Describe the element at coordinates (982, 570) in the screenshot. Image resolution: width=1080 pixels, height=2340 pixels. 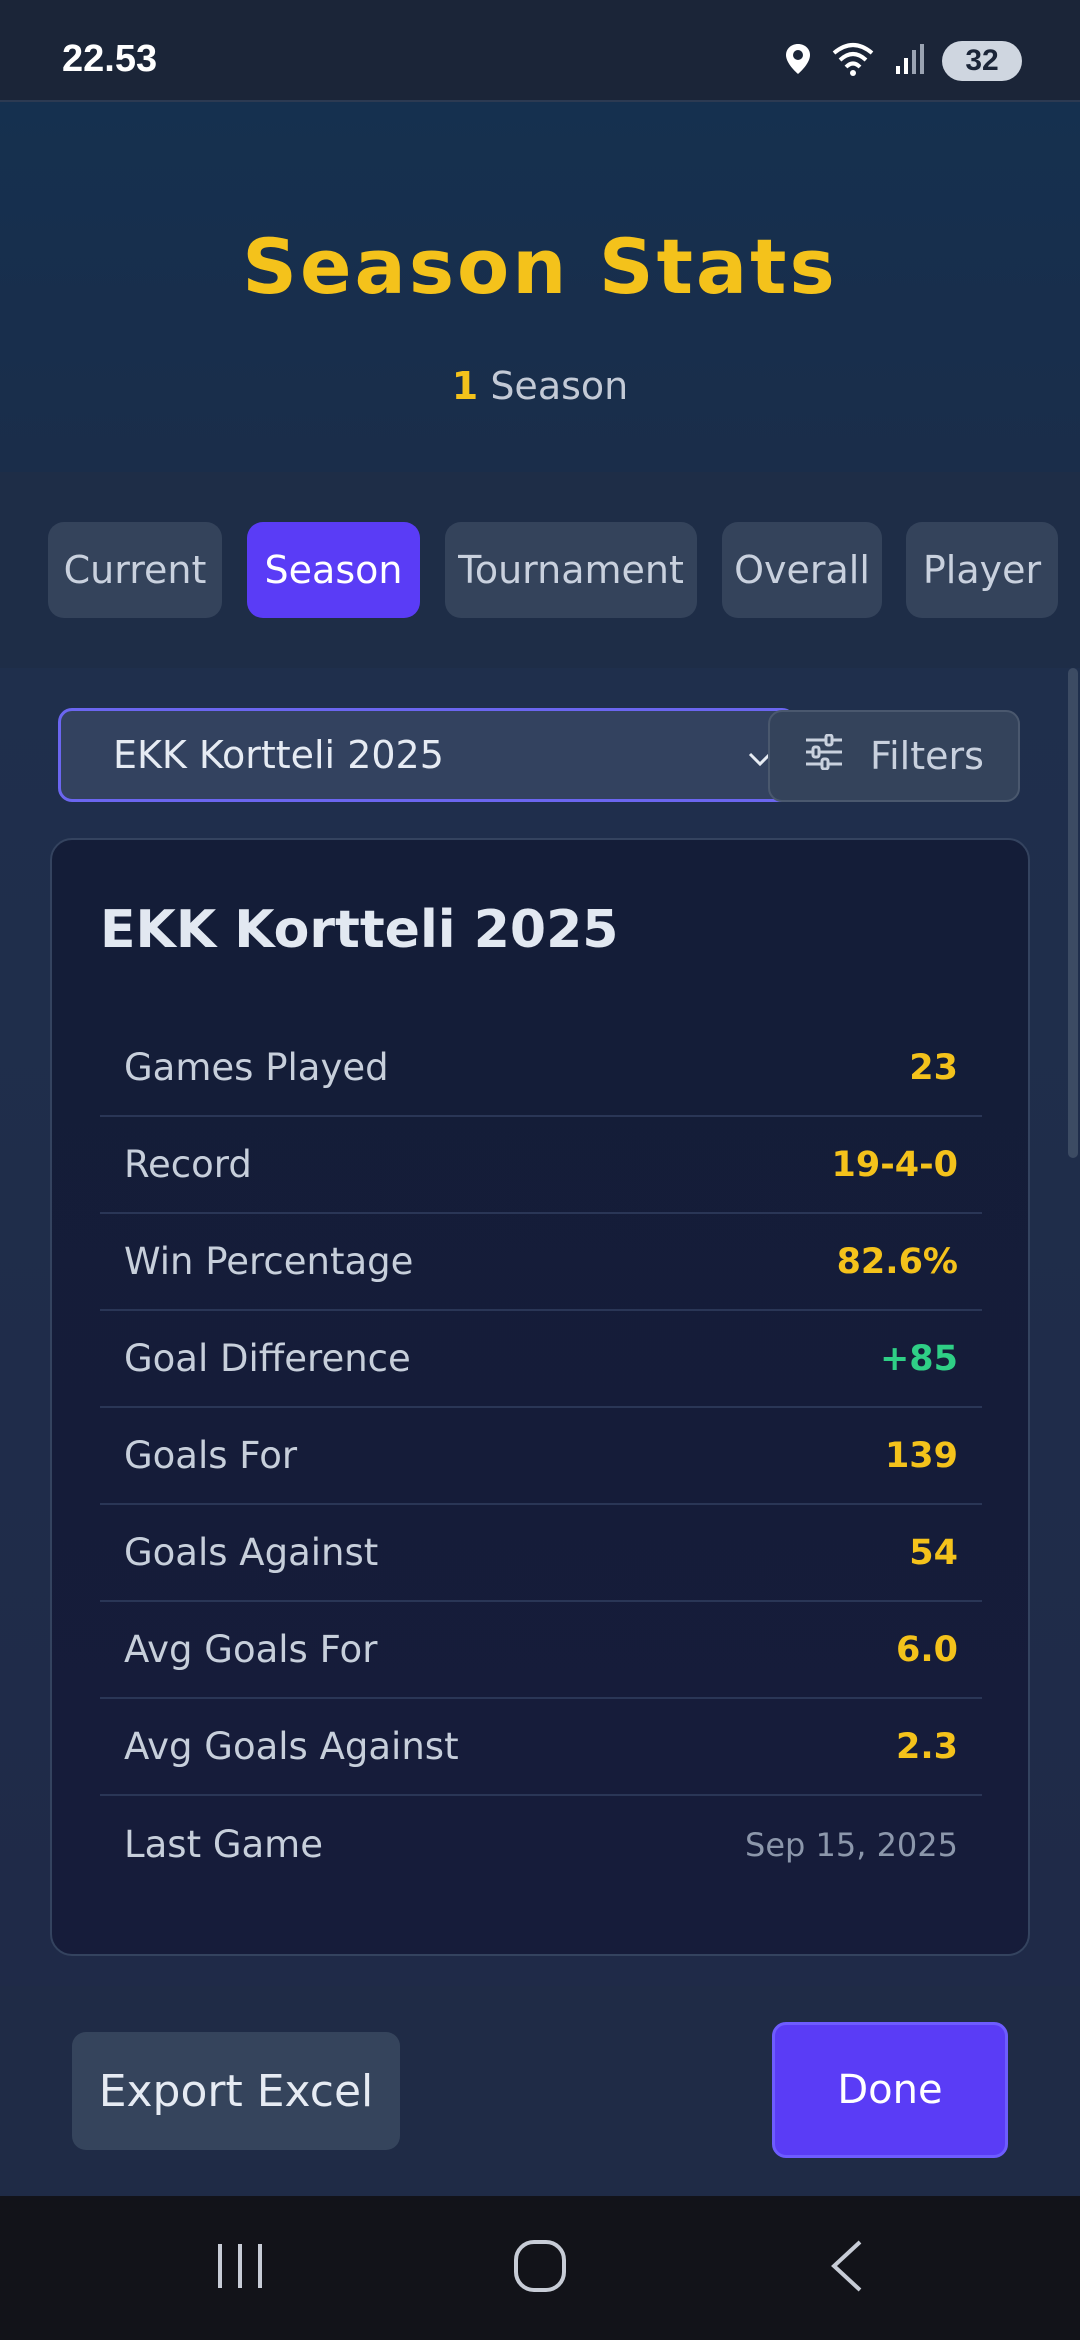
I see `tab-player: Player` at that location.